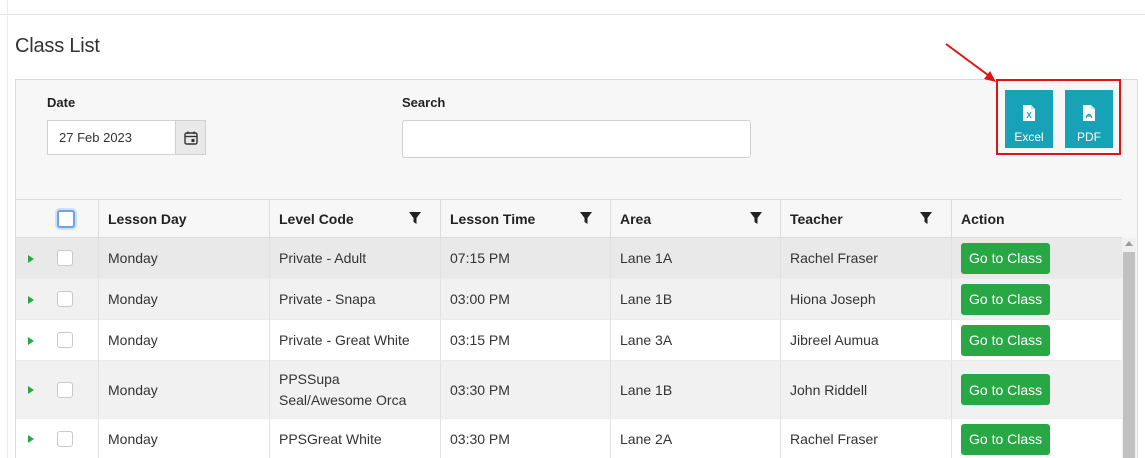 The height and width of the screenshot is (458, 1145). Describe the element at coordinates (865, 219) in the screenshot. I see `column-teacher: Teacher` at that location.